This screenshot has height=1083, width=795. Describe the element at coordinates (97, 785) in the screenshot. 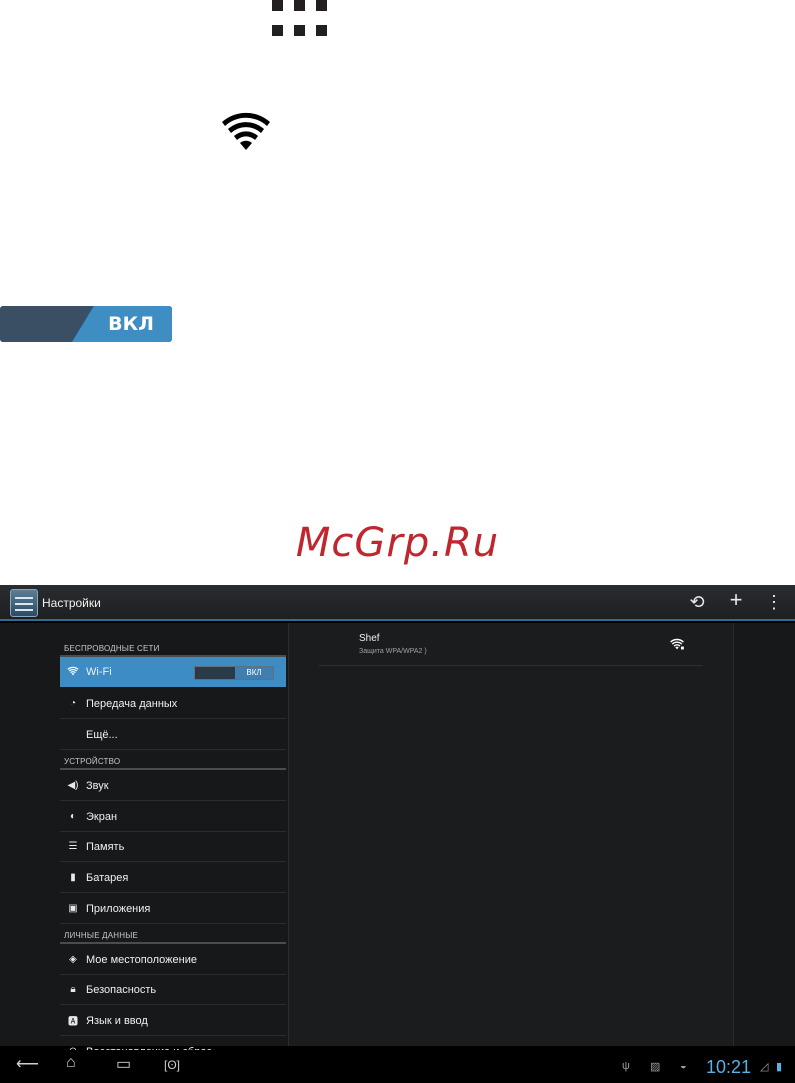

I see `settings-item-label: Звук` at that location.